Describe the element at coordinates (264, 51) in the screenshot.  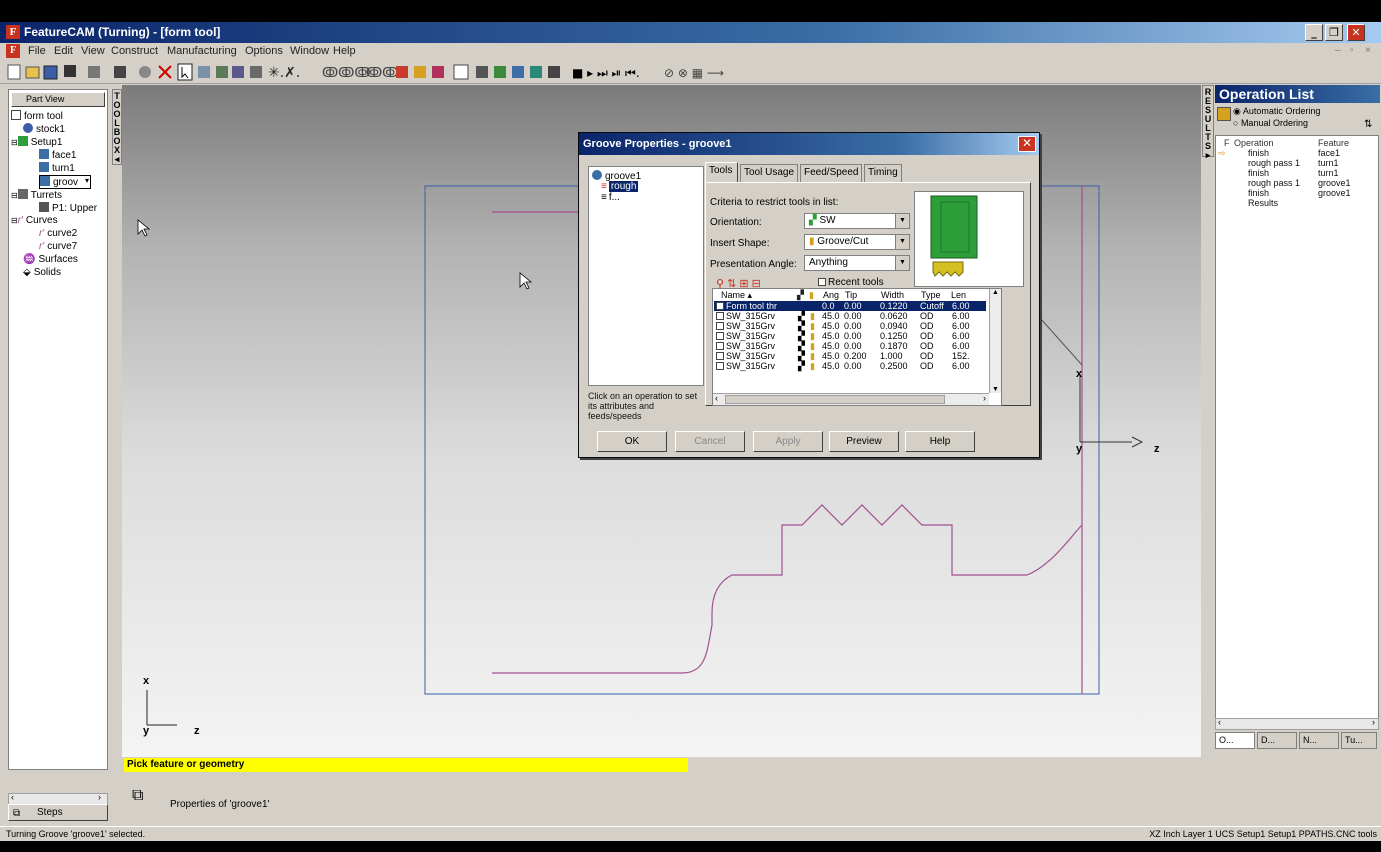
I see `menu-options: Options` at that location.